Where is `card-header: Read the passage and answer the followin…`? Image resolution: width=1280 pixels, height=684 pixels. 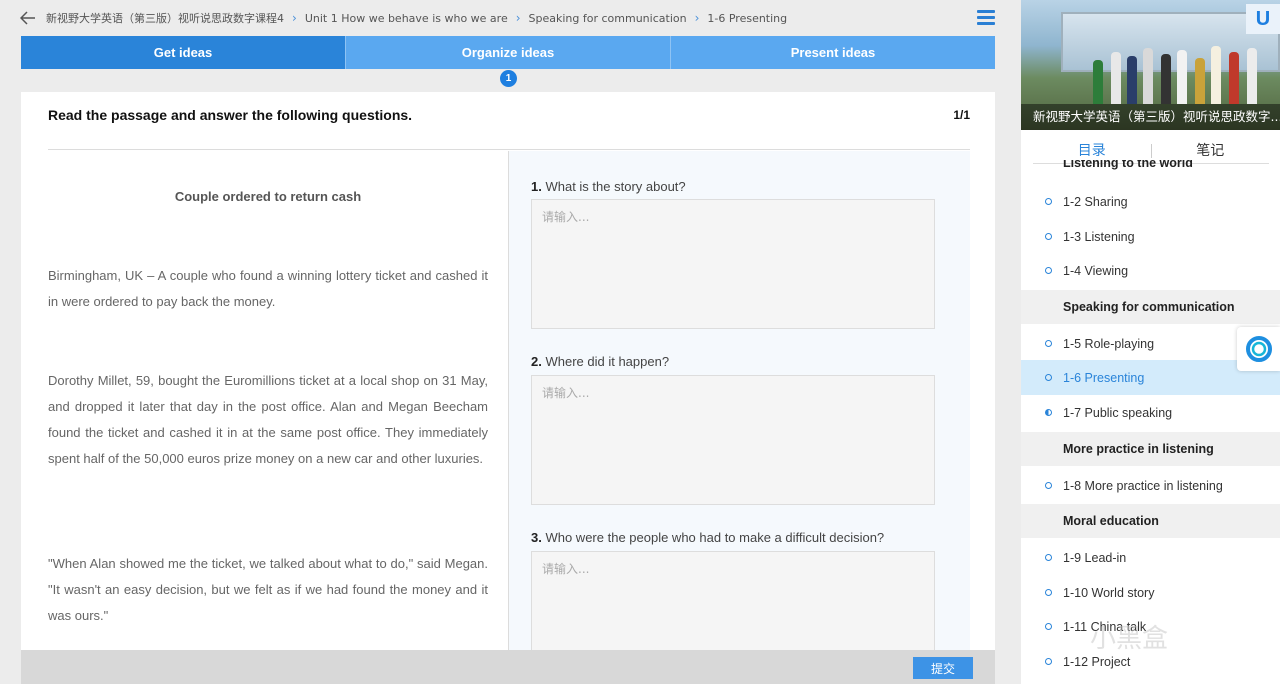 card-header: Read the passage and answer the followin… is located at coordinates (509, 121).